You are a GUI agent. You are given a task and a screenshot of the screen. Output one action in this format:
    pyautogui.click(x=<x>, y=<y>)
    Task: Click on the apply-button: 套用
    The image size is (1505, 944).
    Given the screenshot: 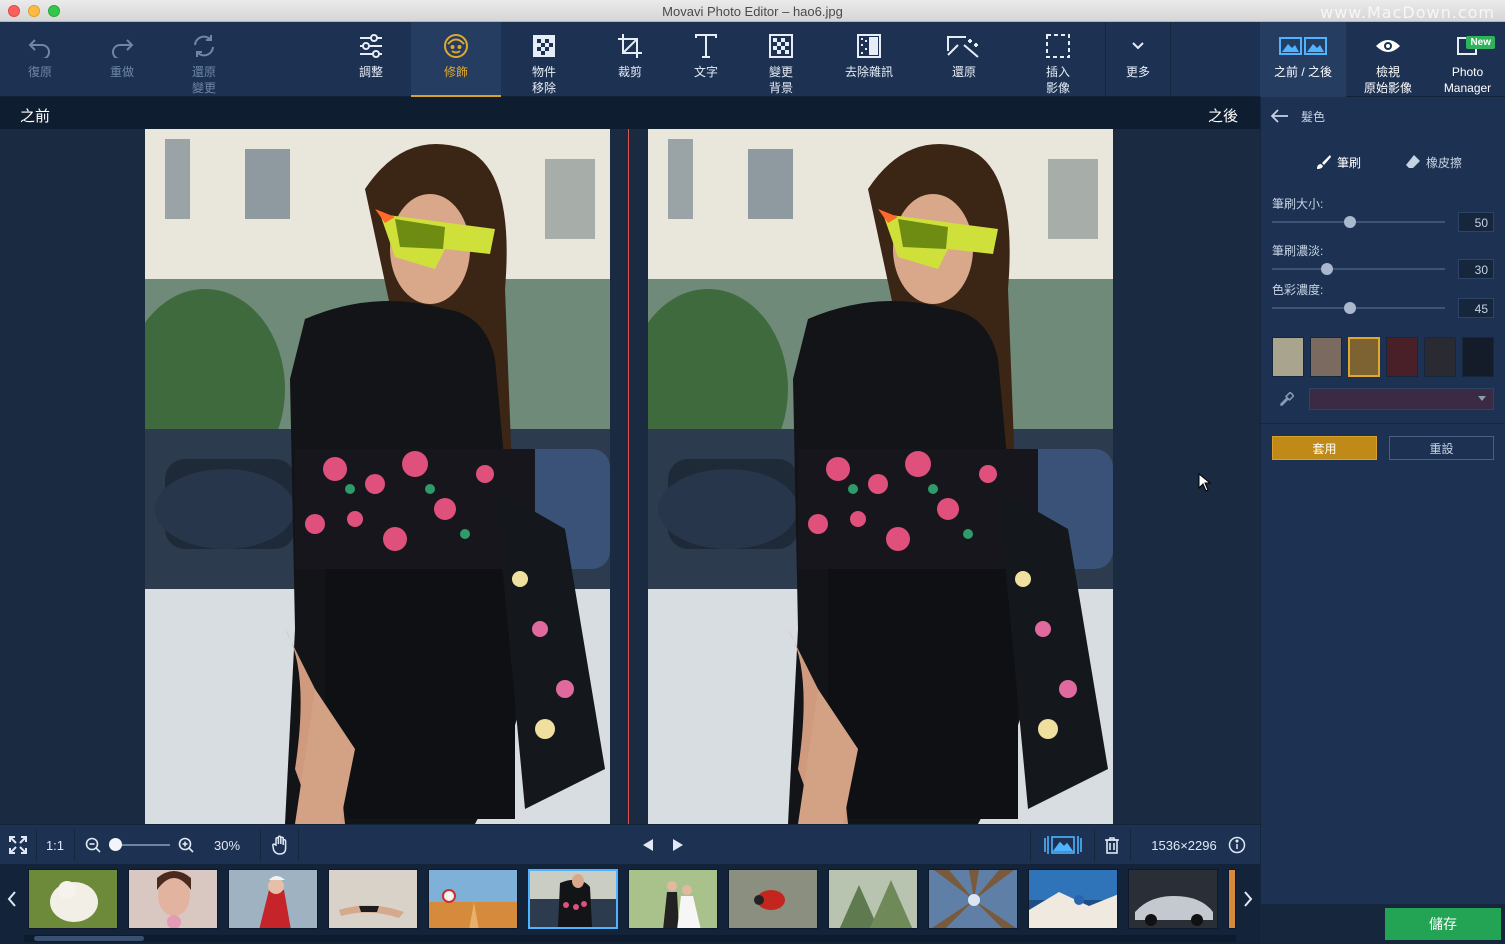 What is the action you would take?
    pyautogui.click(x=1324, y=448)
    